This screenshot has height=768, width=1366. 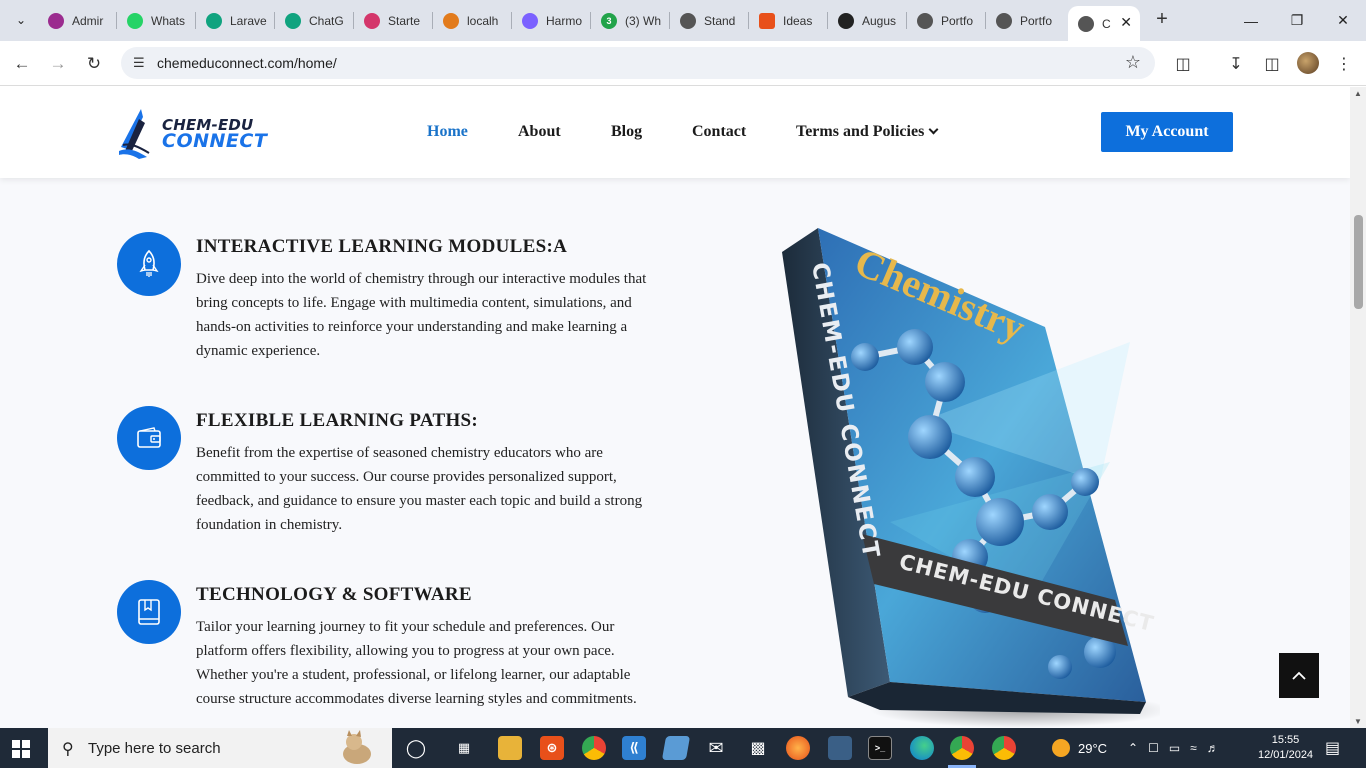 What do you see at coordinates (1286, 755) in the screenshot?
I see `clock-date: 12/01/2024` at bounding box center [1286, 755].